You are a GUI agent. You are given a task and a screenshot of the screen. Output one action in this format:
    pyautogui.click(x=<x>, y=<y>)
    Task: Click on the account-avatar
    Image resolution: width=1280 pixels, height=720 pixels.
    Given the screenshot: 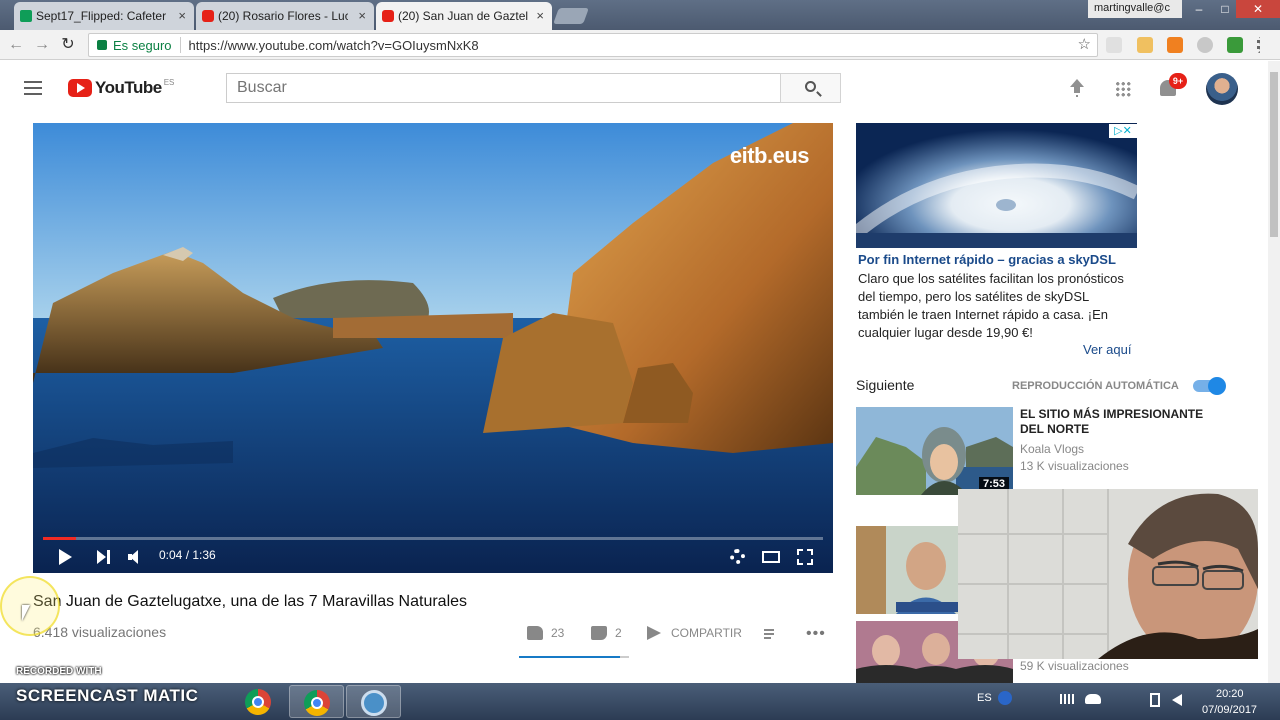 What is the action you would take?
    pyautogui.click(x=1222, y=89)
    